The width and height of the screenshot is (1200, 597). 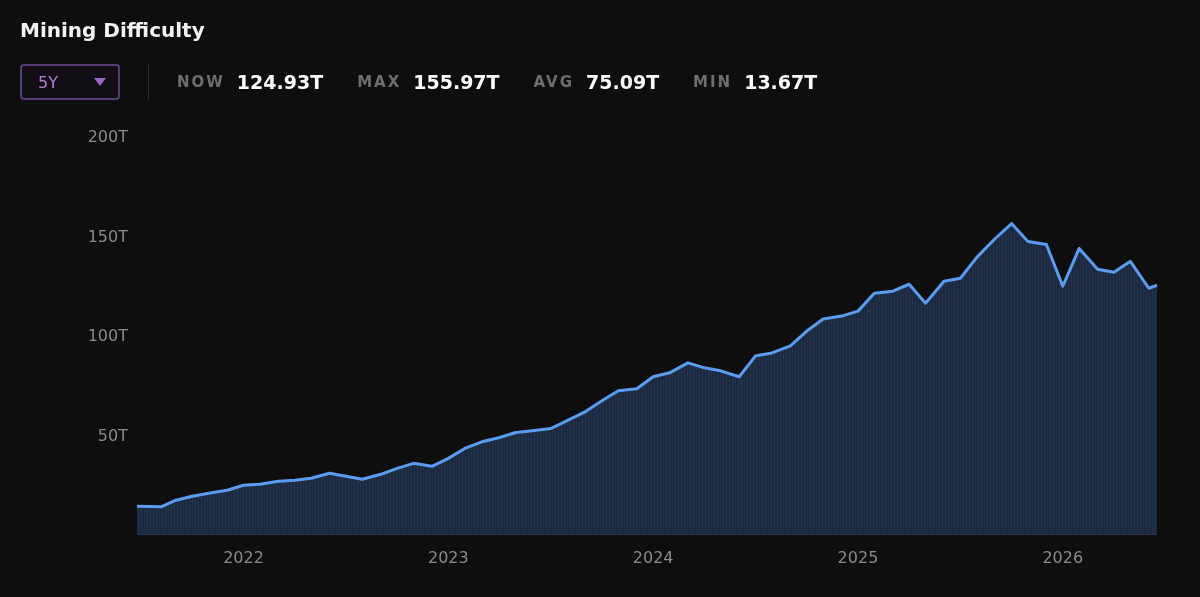 I want to click on stat-label: MIN, so click(x=713, y=82).